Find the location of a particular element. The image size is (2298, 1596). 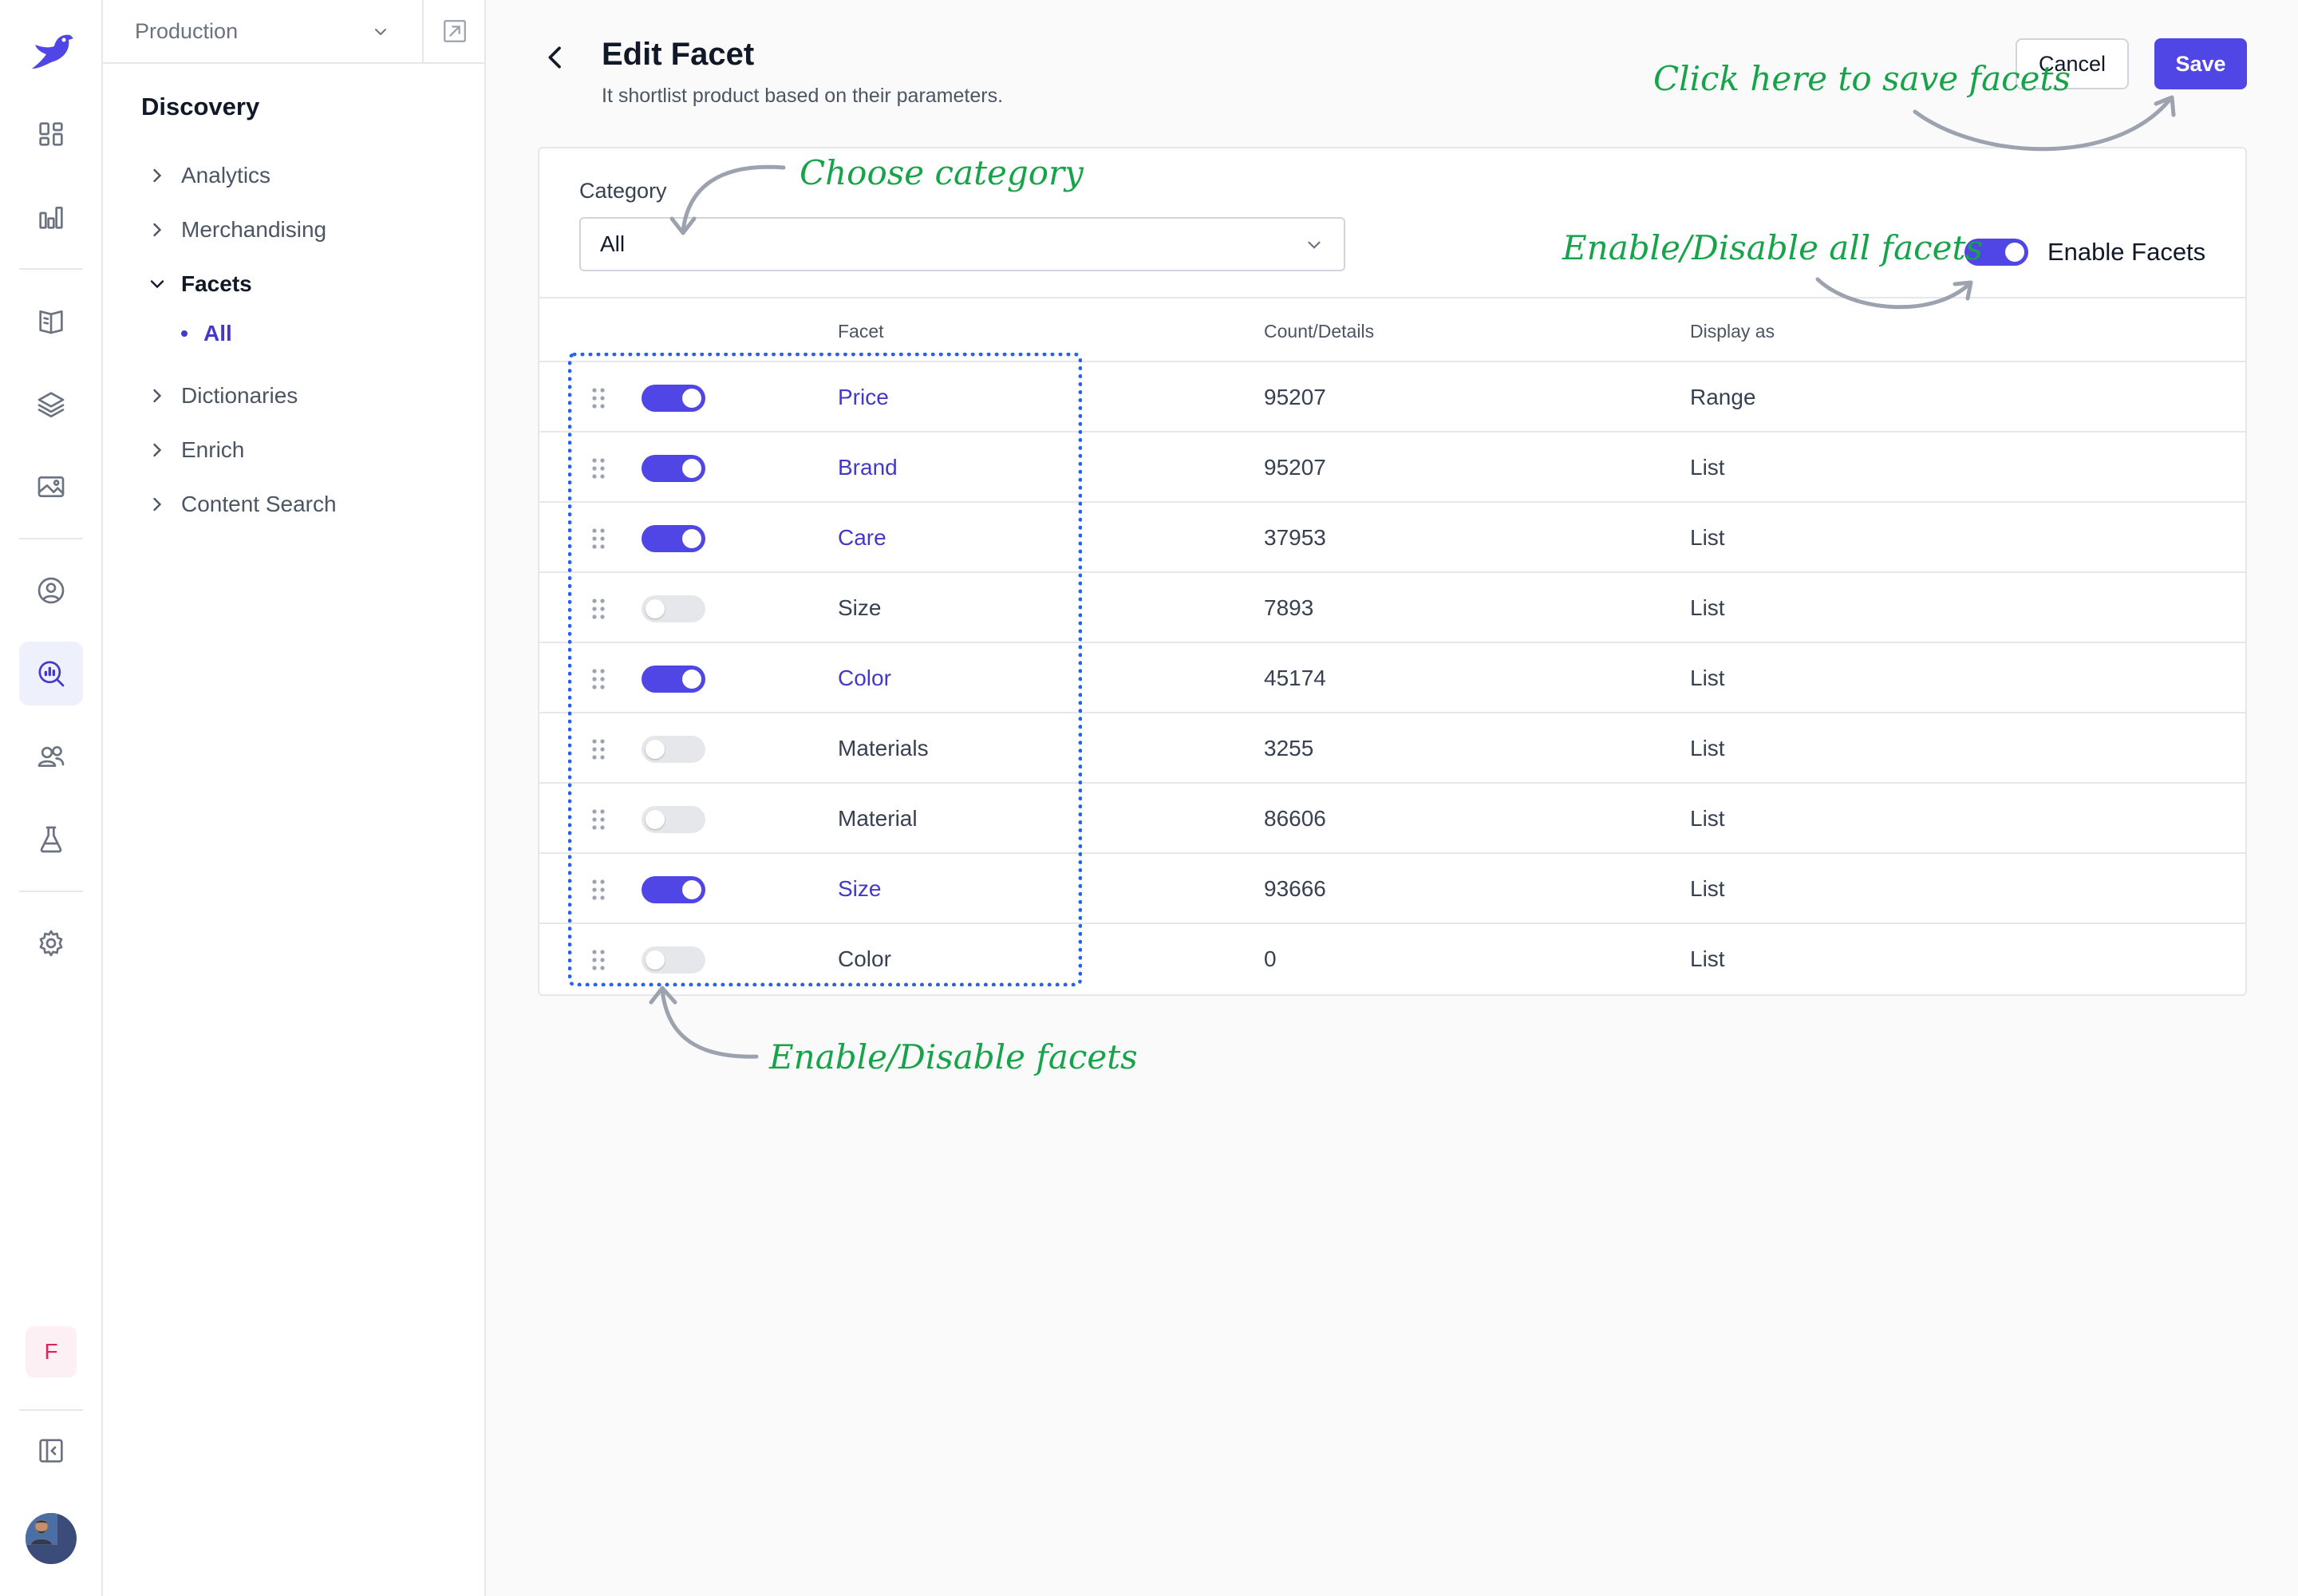

sidebar-item-merchandising: Merchandising is located at coordinates (236, 230).